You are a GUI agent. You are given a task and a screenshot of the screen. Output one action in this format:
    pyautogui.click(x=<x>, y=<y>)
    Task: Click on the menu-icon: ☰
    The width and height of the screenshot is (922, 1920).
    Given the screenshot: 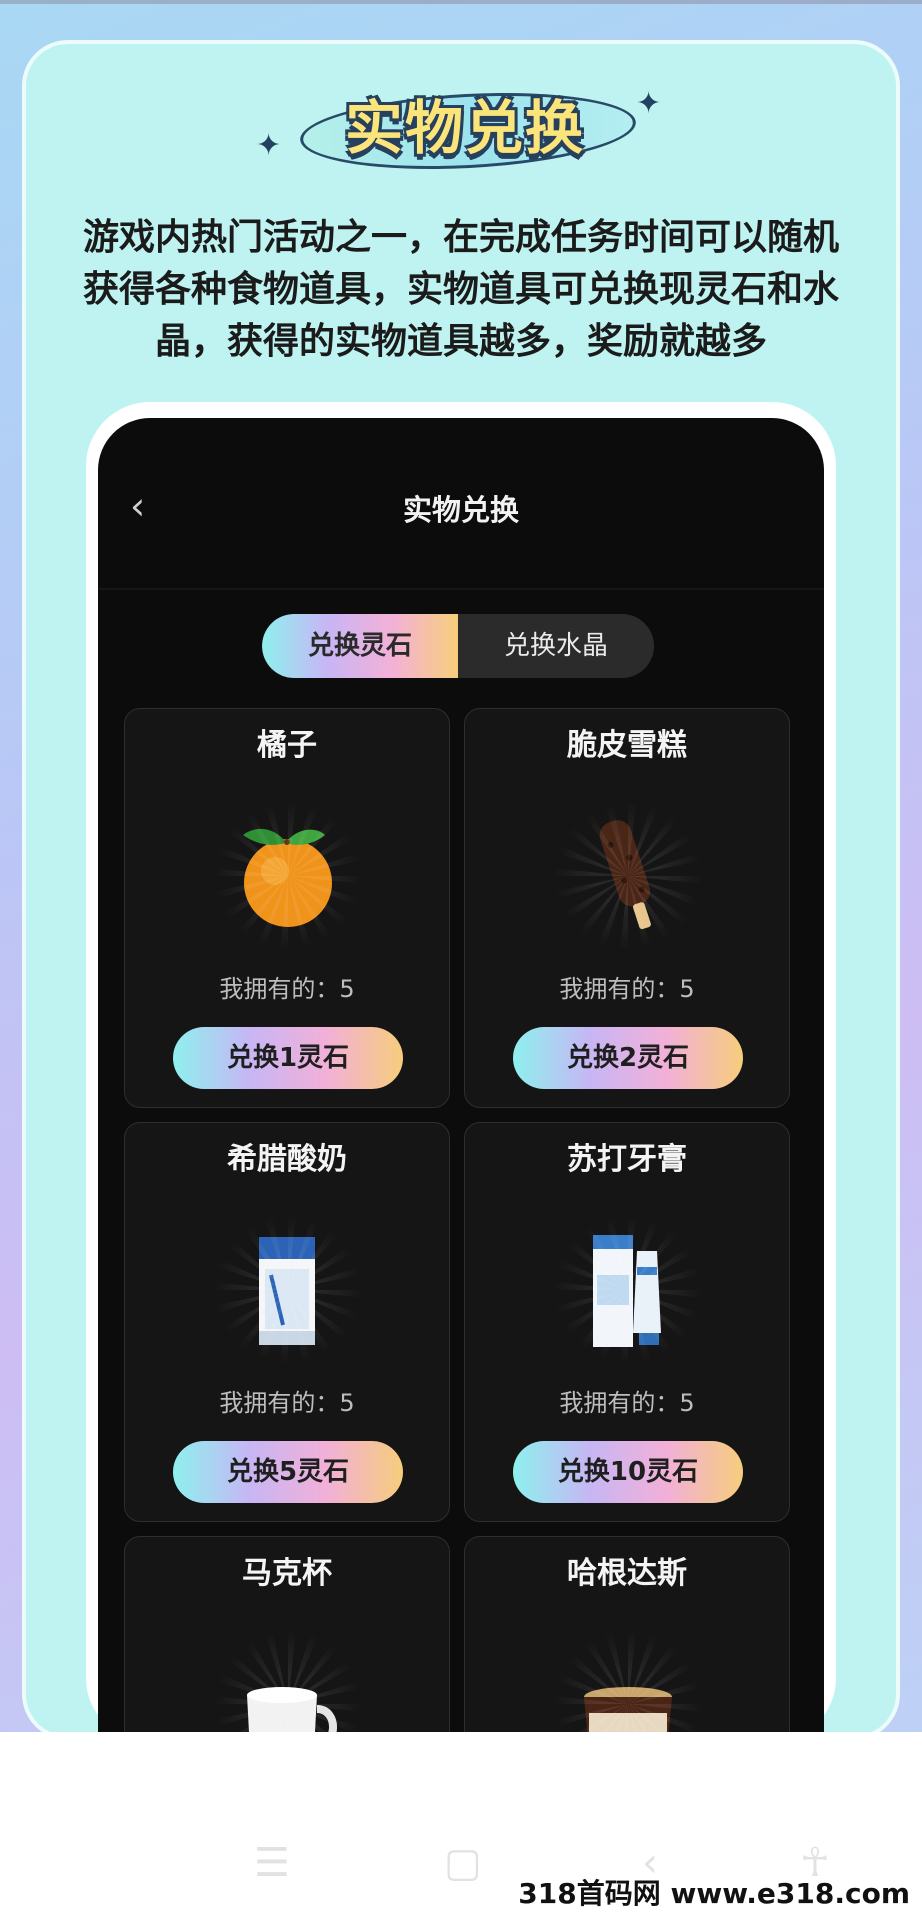 What is the action you would take?
    pyautogui.click(x=272, y=1863)
    